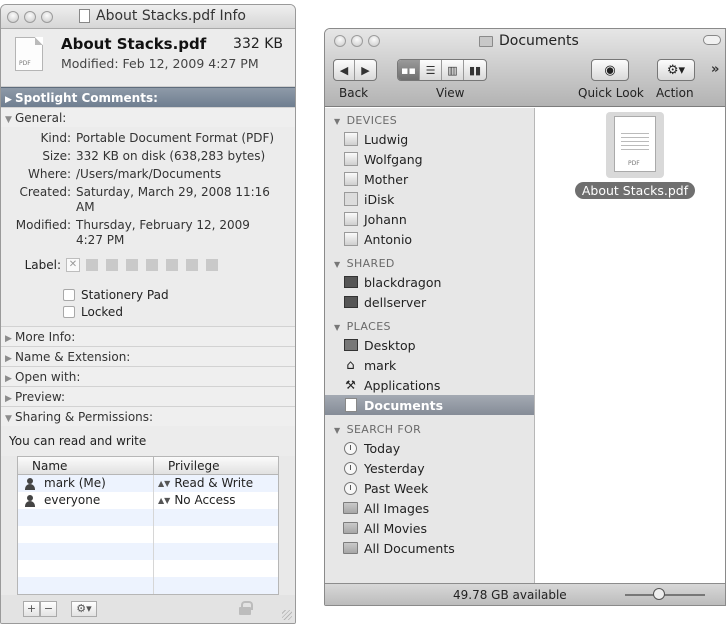 The height and width of the screenshot is (626, 726). Describe the element at coordinates (148, 97) in the screenshot. I see `section-spotlight-comments: ▶ Spotlight Comments:` at that location.